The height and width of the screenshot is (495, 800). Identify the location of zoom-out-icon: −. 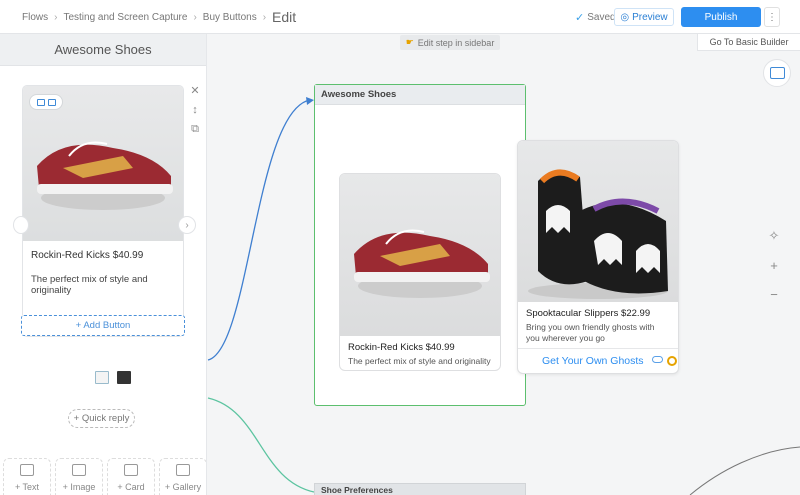
(774, 294).